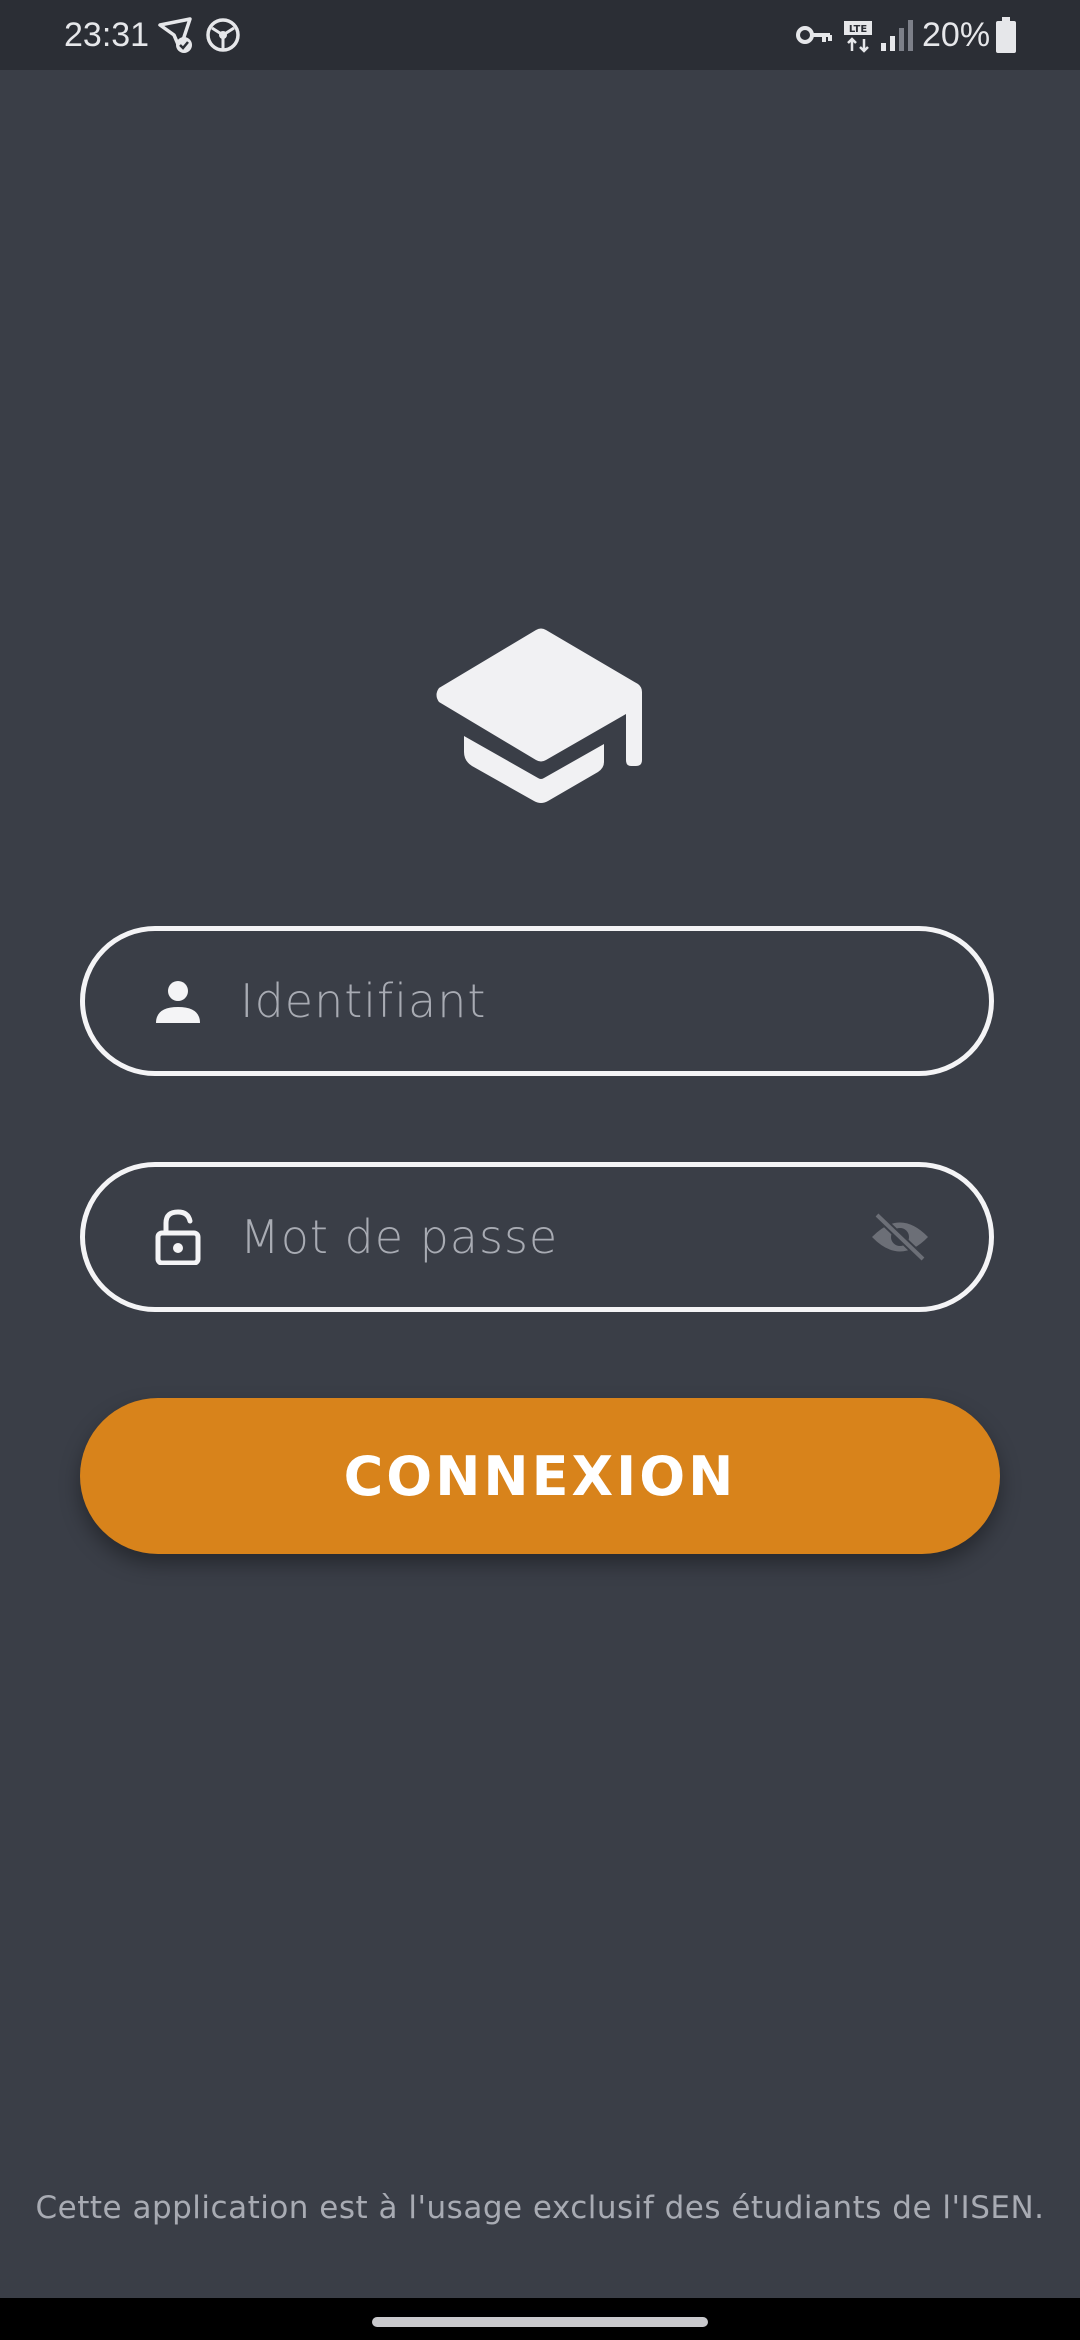 Image resolution: width=1080 pixels, height=2340 pixels. Describe the element at coordinates (540, 1476) in the screenshot. I see `login-button: CONNEXION` at that location.